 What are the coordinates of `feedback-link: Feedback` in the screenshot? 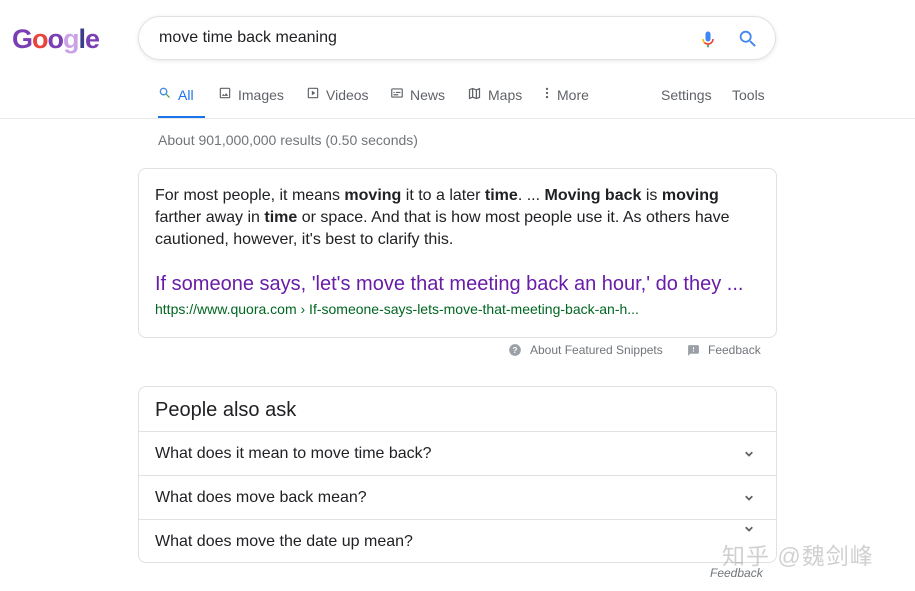 It's located at (724, 350).